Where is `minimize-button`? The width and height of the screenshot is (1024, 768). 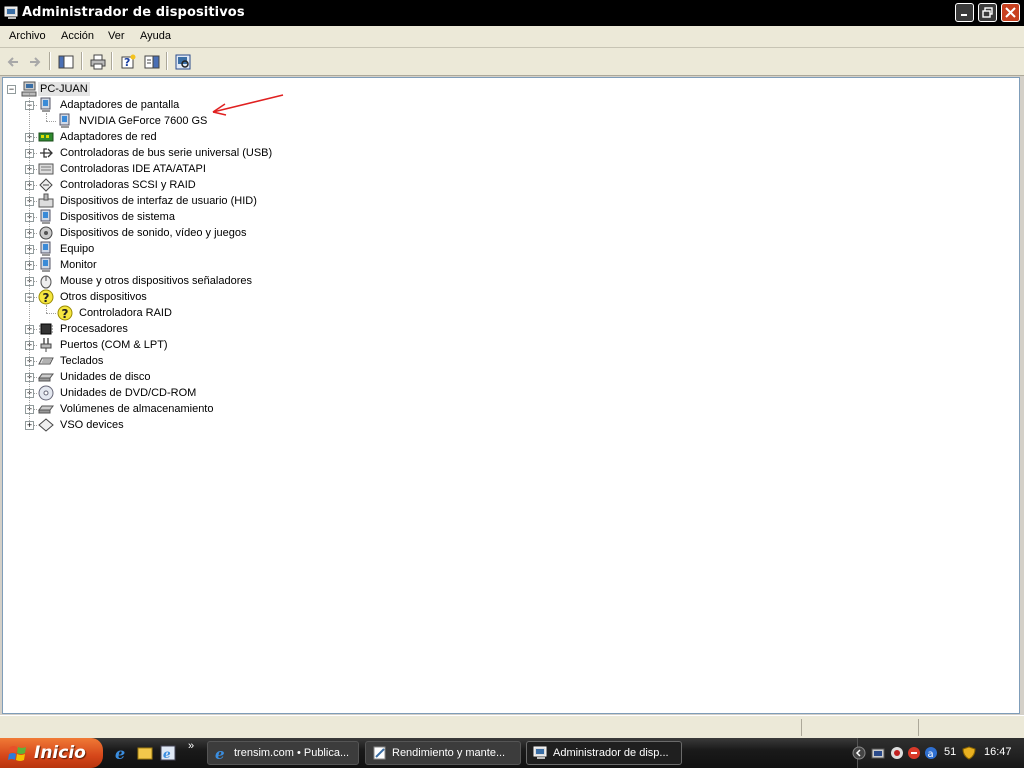 minimize-button is located at coordinates (964, 12).